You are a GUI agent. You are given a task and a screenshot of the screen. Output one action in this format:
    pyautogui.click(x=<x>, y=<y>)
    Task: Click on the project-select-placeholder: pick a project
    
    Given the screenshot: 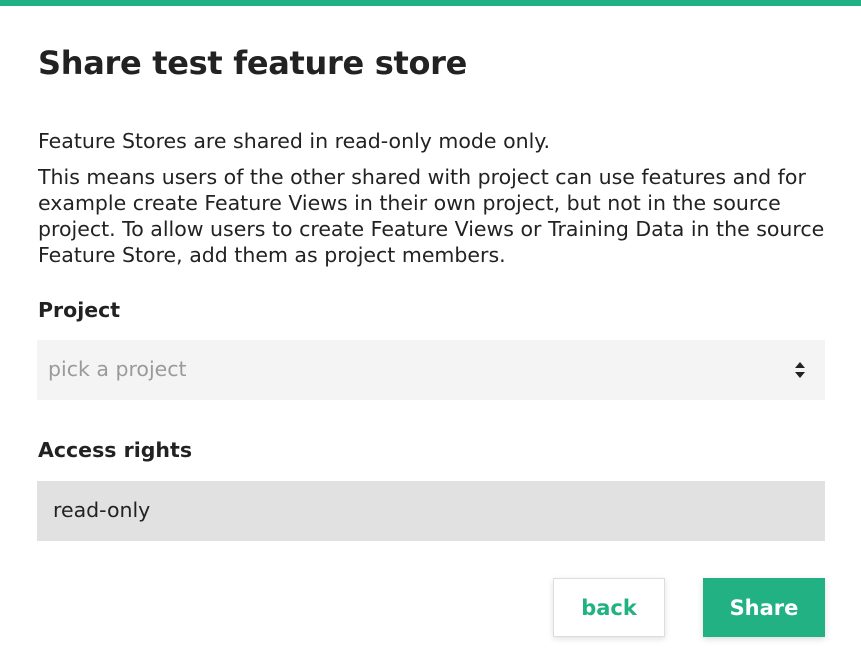 What is the action you would take?
    pyautogui.click(x=117, y=369)
    